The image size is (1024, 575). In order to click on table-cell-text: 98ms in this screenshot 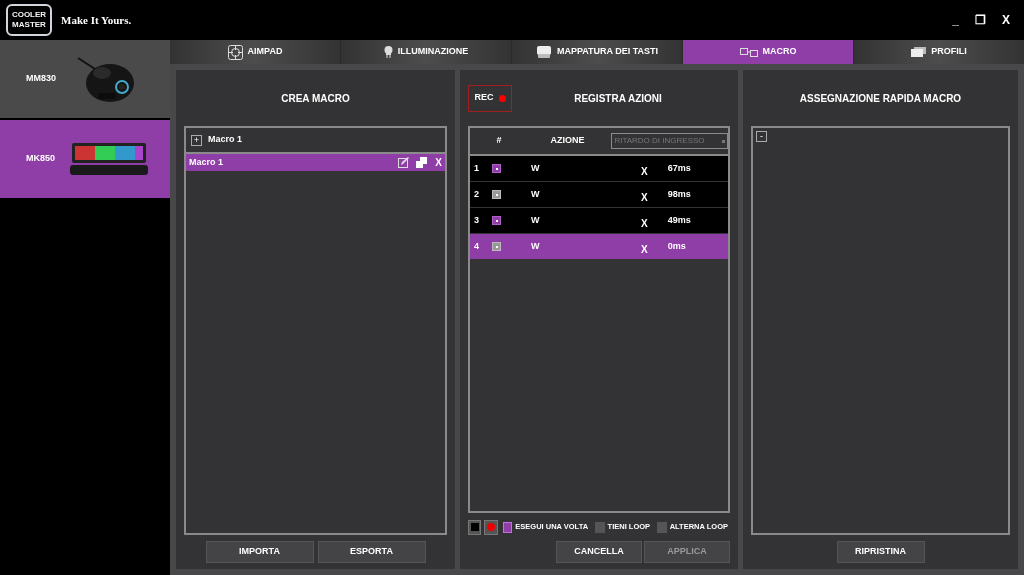, I will do `click(679, 194)`.